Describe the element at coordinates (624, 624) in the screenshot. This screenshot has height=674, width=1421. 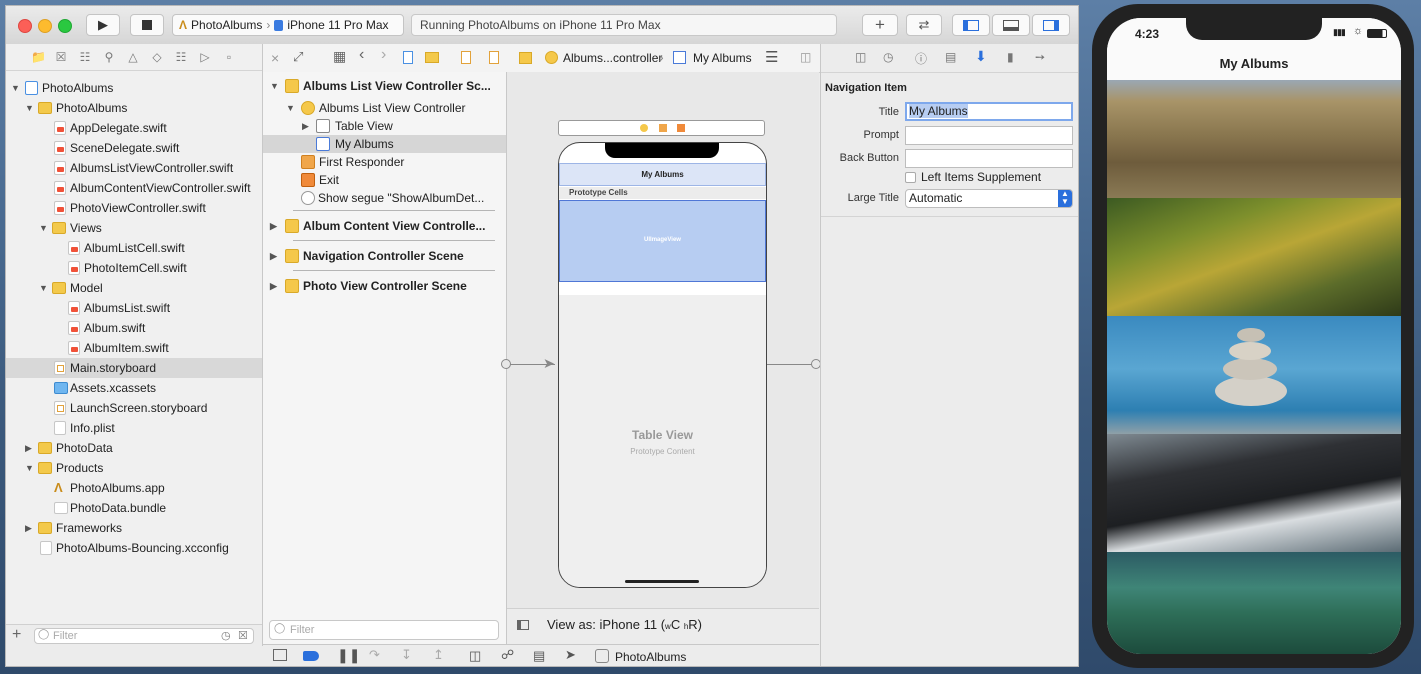
I see `view-as-device-button: View as: iPhone 11 (wC hR)` at that location.